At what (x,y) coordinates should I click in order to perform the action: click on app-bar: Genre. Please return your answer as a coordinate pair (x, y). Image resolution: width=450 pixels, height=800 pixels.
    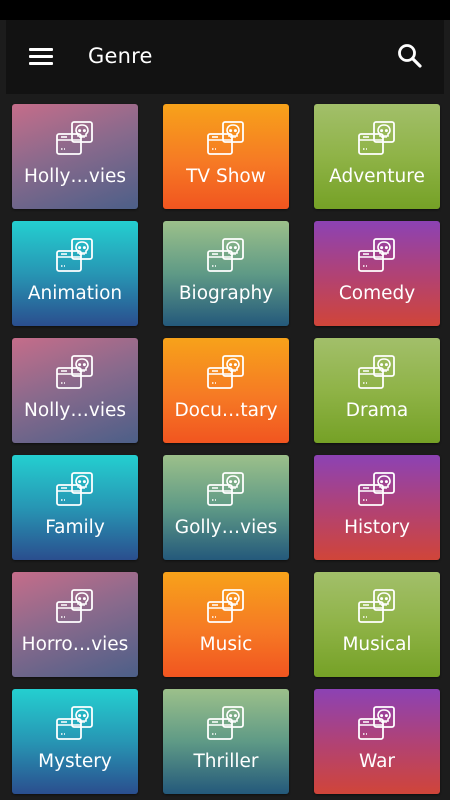
    Looking at the image, I should click on (225, 57).